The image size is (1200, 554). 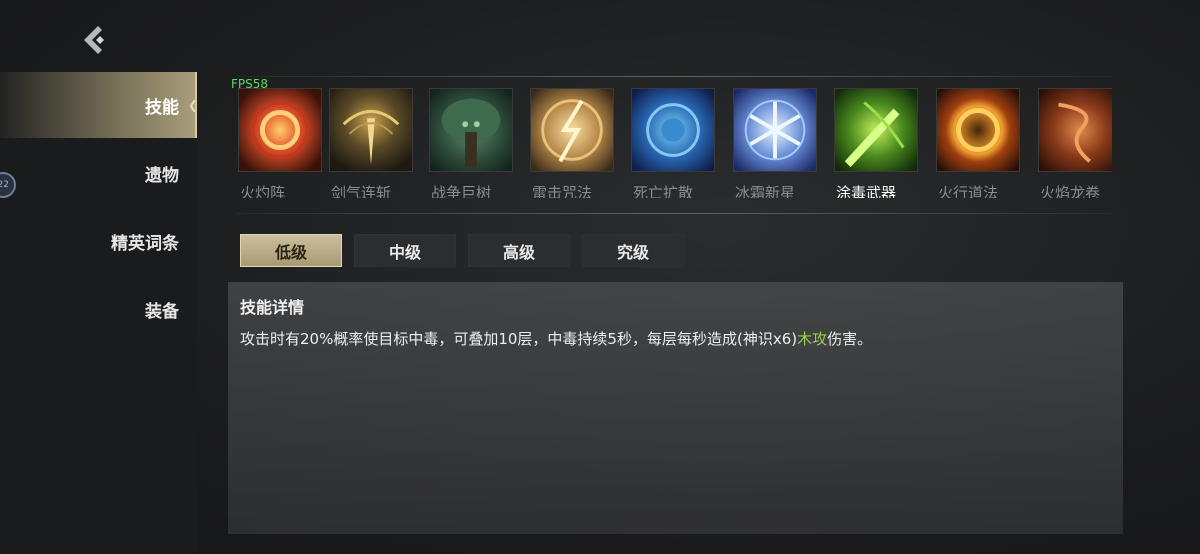 What do you see at coordinates (866, 191) in the screenshot?
I see `skill-name: 涂毒武器` at bounding box center [866, 191].